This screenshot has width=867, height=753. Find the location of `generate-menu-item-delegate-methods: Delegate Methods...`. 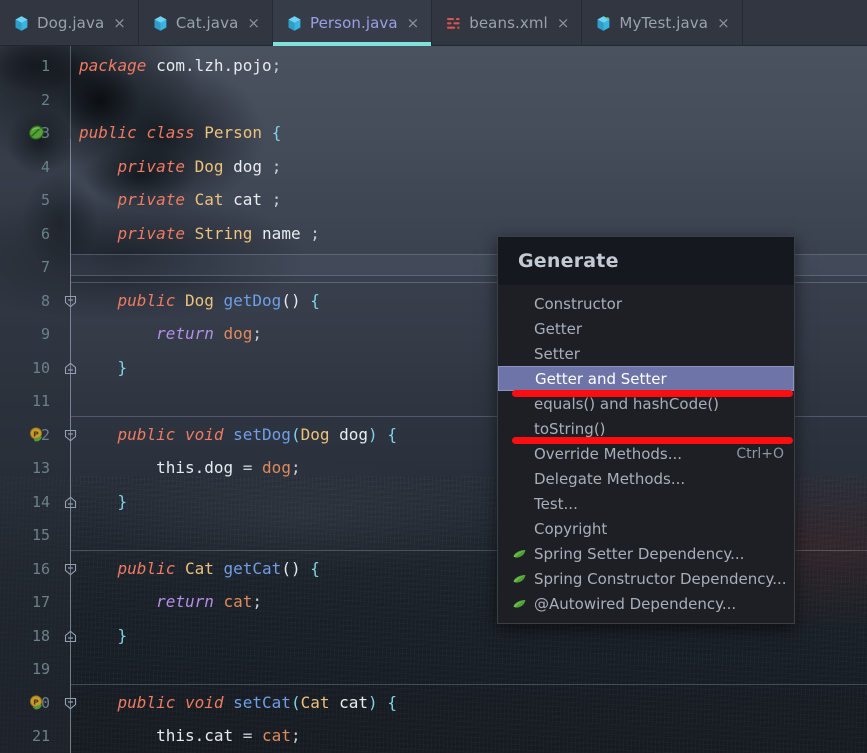

generate-menu-item-delegate-methods: Delegate Methods... is located at coordinates (646, 478).